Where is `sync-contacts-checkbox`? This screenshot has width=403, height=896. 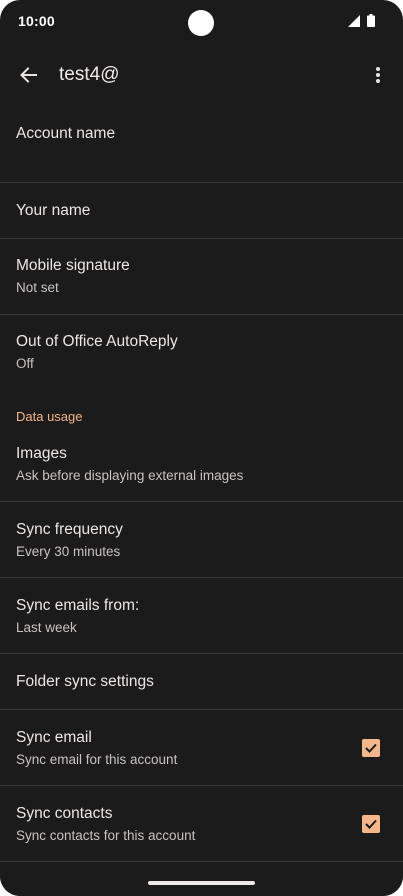
sync-contacts-checkbox is located at coordinates (371, 824).